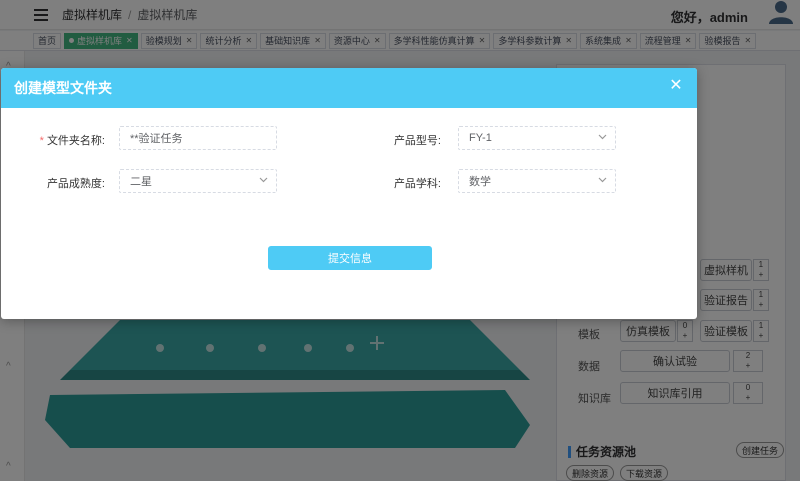 The width and height of the screenshot is (800, 481). Describe the element at coordinates (198, 181) in the screenshot. I see `product-maturity-select: 二星` at that location.